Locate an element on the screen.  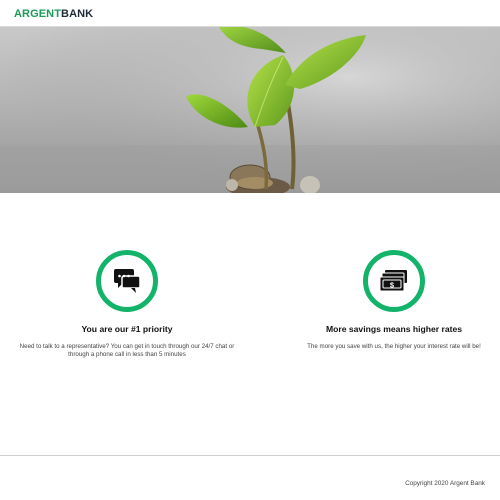
money-bills-icon: $ is located at coordinates (393, 281).